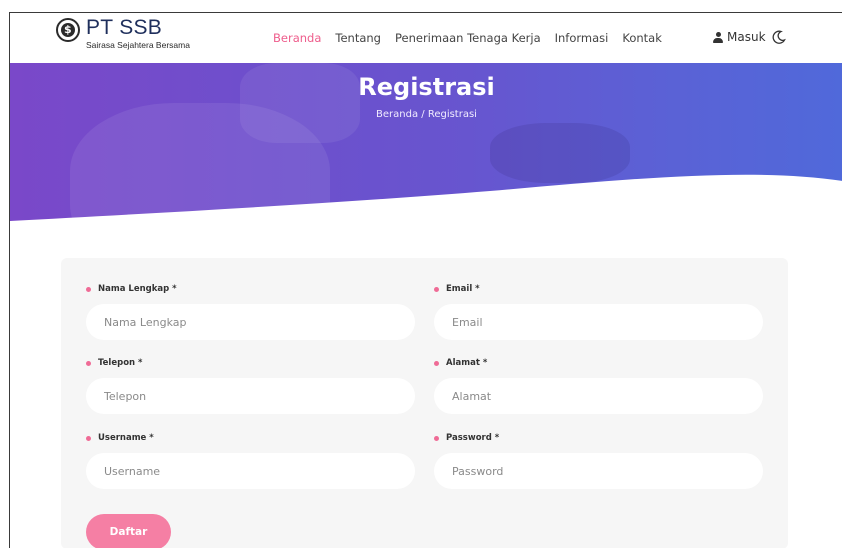 The image size is (842, 548). I want to click on email-input, so click(598, 322).